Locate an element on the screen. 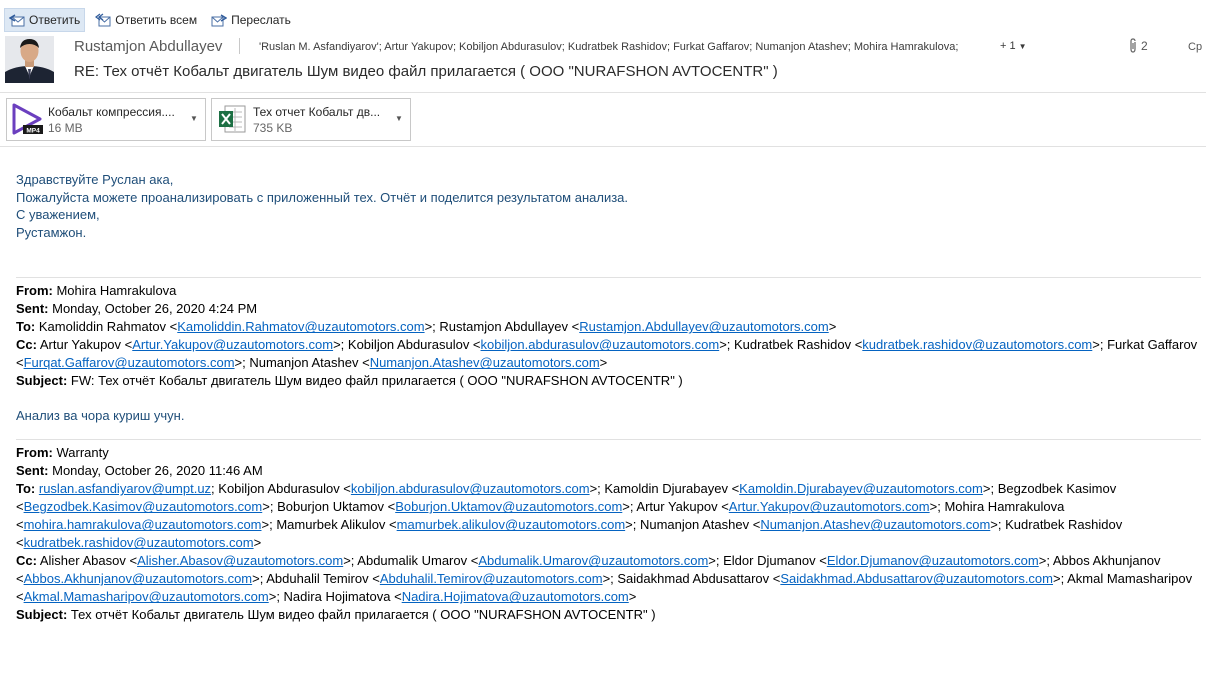  attachment-size: 16 MB is located at coordinates (65, 128).